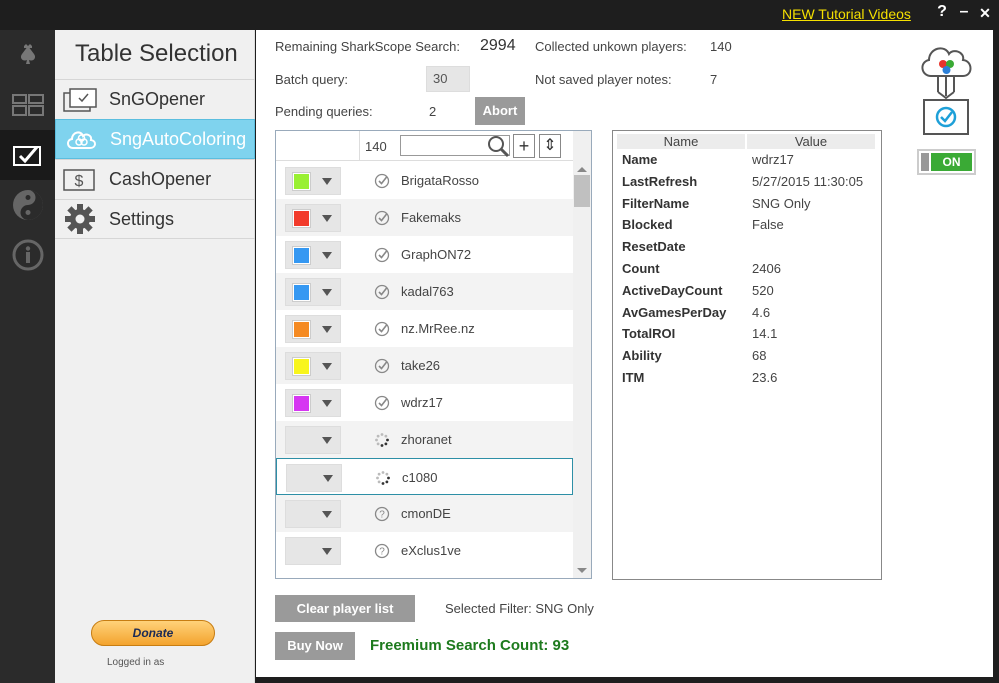 This screenshot has width=999, height=683. What do you see at coordinates (155, 219) in the screenshot?
I see `nav-item-settings: Settings` at bounding box center [155, 219].